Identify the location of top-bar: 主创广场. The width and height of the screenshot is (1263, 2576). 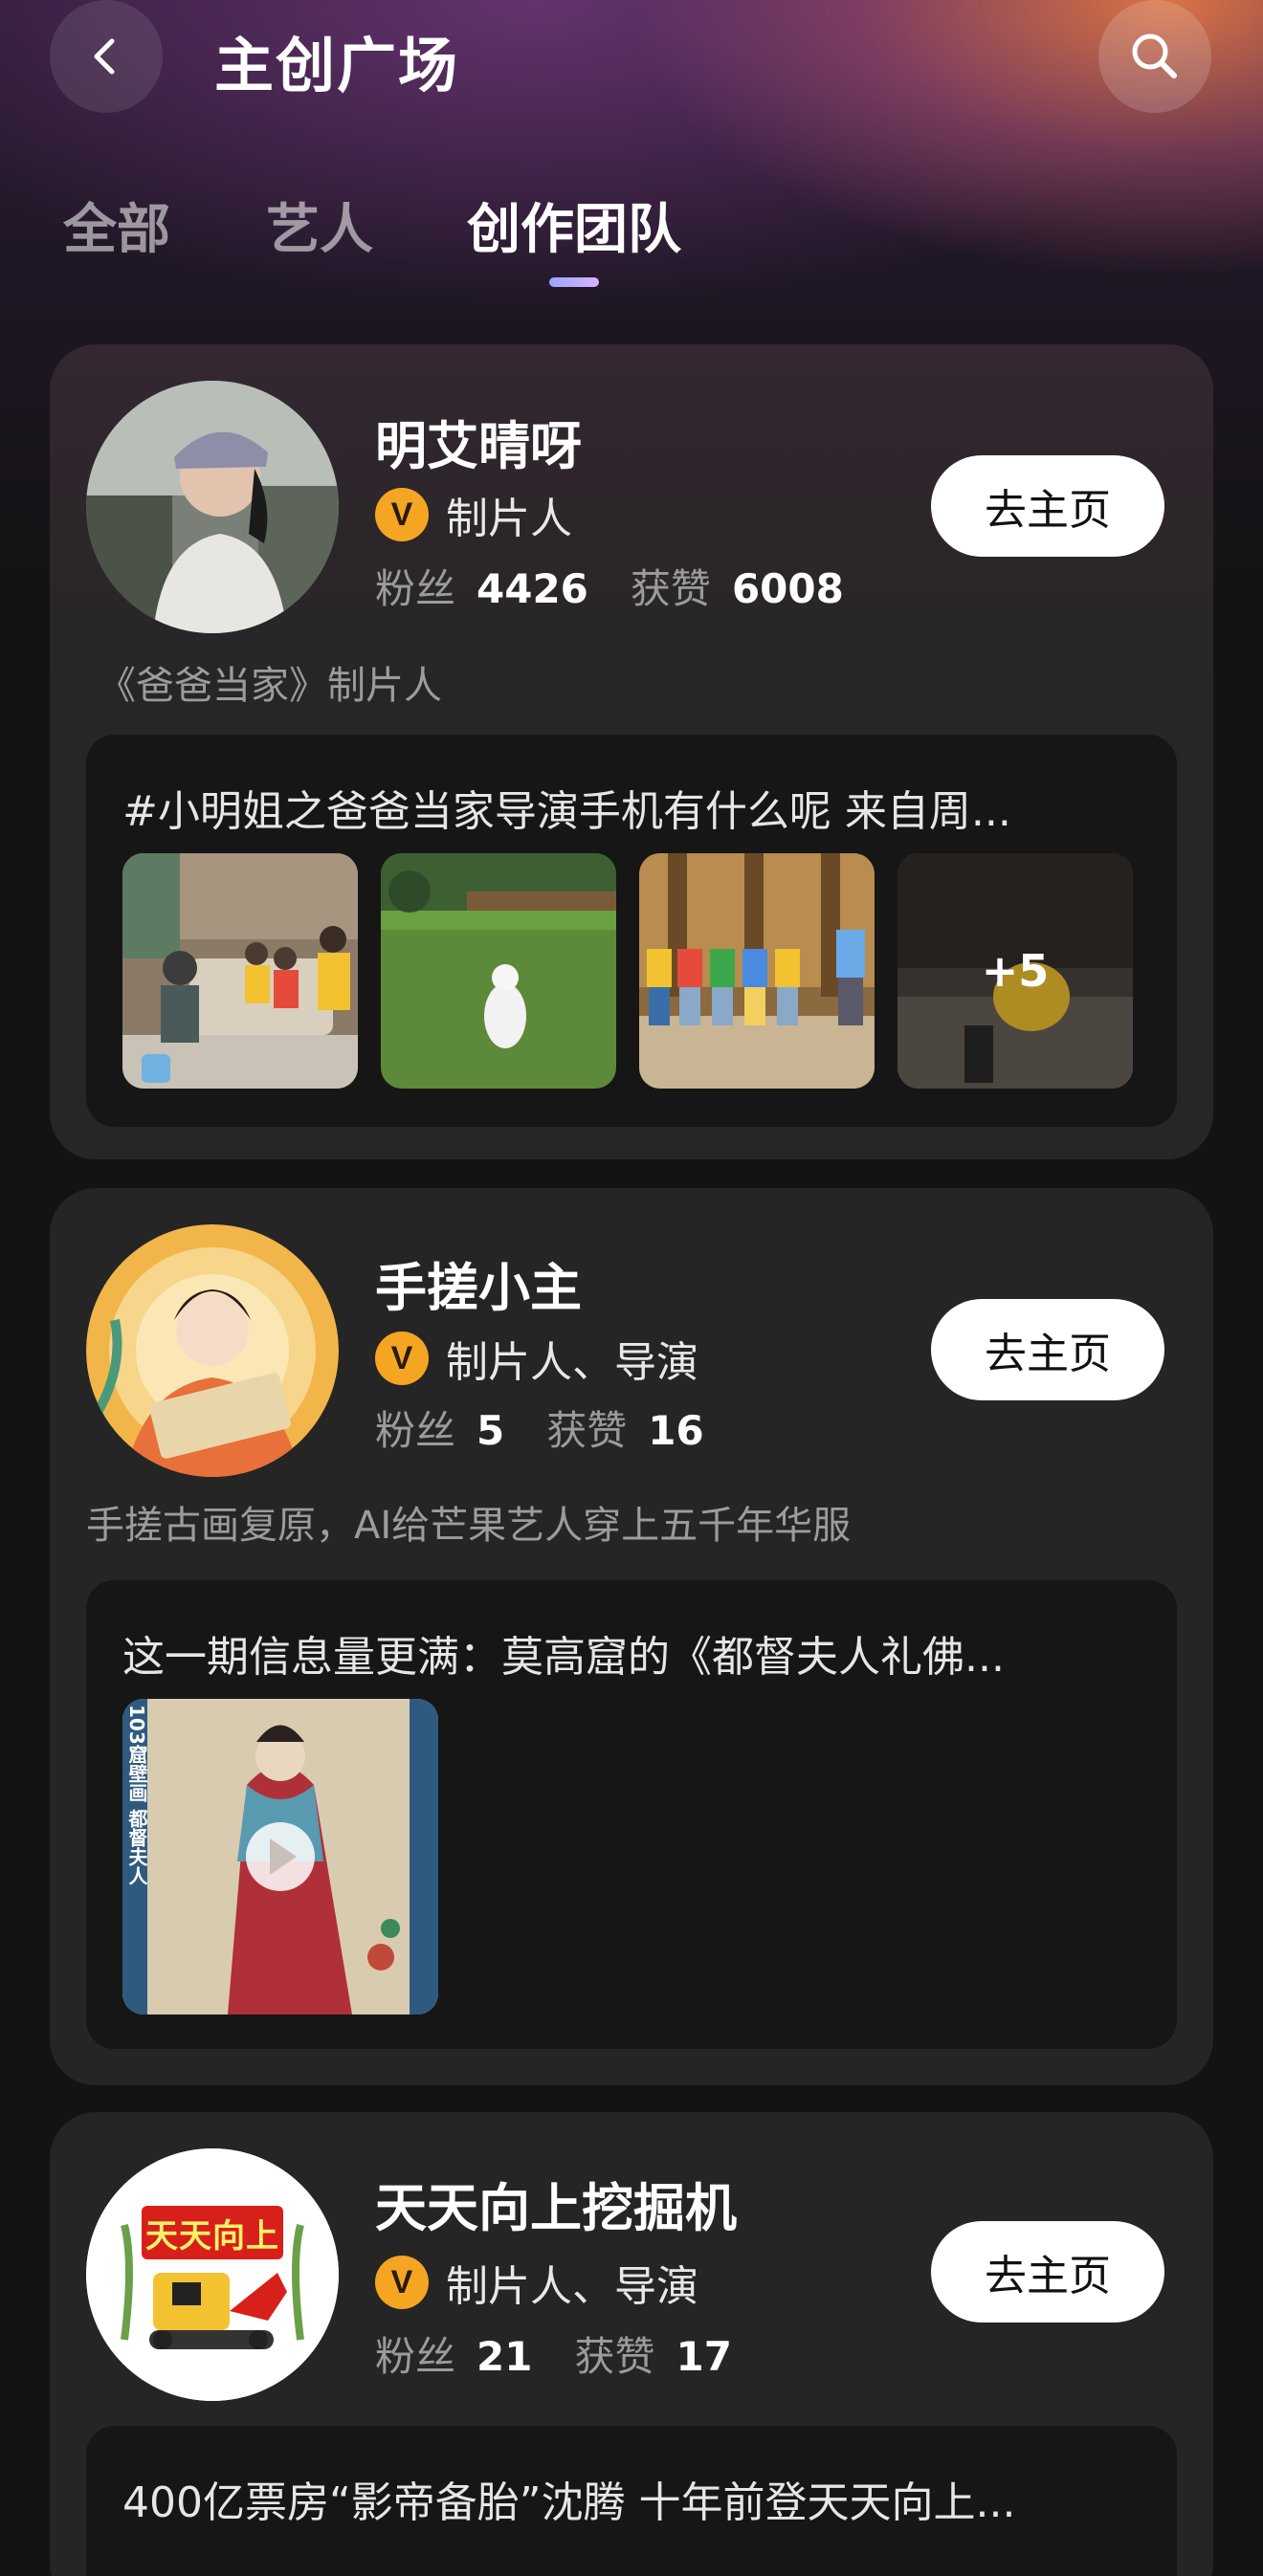
(631, 62).